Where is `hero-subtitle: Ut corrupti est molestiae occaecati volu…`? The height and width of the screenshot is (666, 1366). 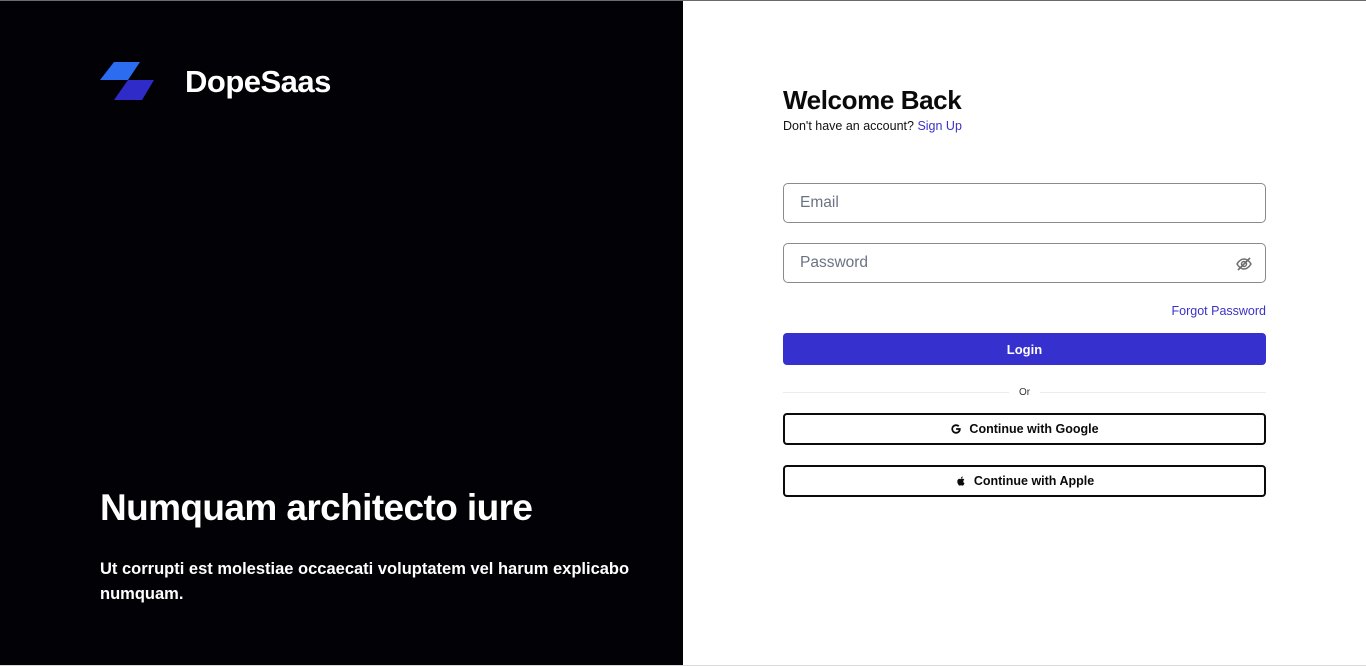 hero-subtitle: Ut corrupti est molestiae occaecati volu… is located at coordinates (365, 581).